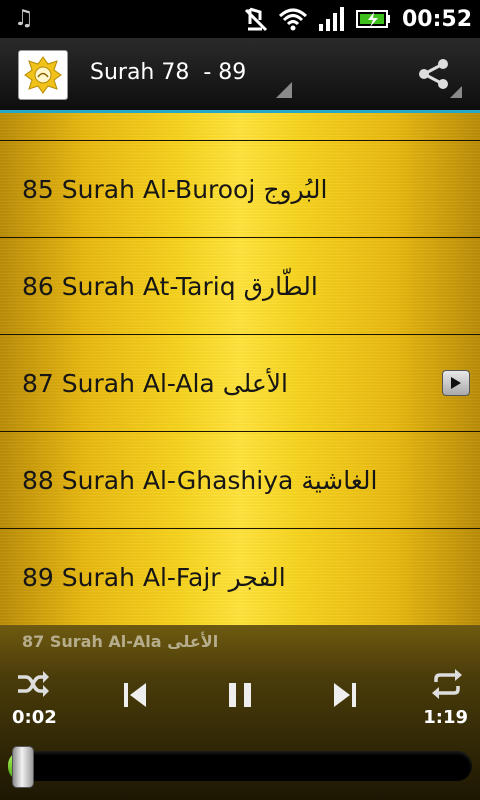  What do you see at coordinates (92, 641) in the screenshot?
I see `now-playing-name: 87 Surah Al-Ala` at bounding box center [92, 641].